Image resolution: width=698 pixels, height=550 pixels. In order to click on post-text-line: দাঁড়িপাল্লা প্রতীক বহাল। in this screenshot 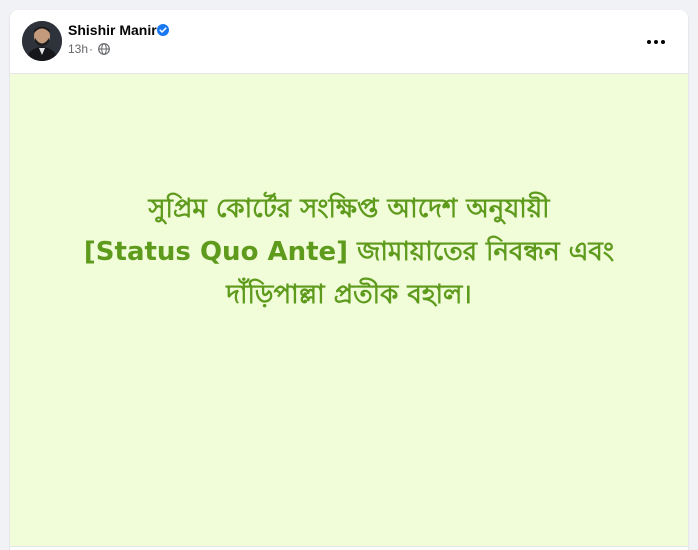, I will do `click(349, 295)`.